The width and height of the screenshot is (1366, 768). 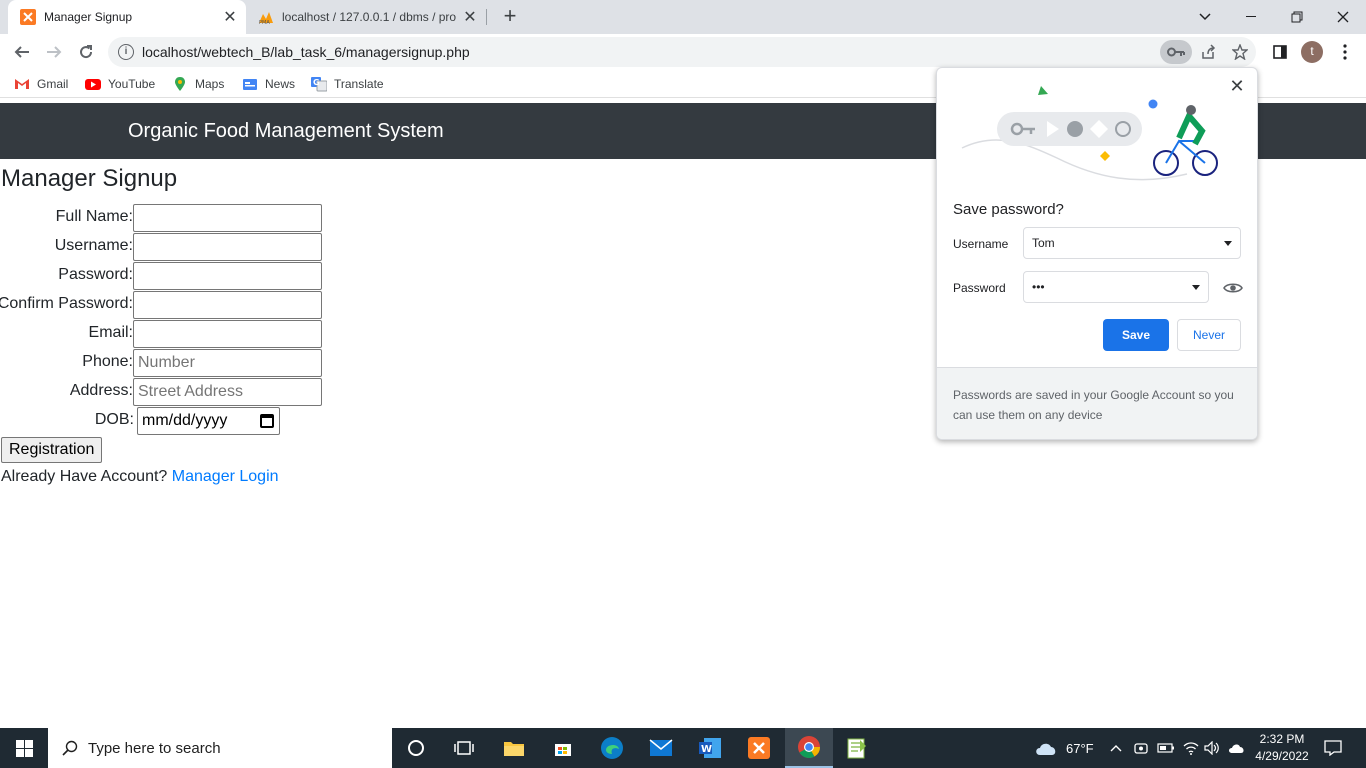 What do you see at coordinates (107, 361) in the screenshot?
I see `phone-label: Phone:` at bounding box center [107, 361].